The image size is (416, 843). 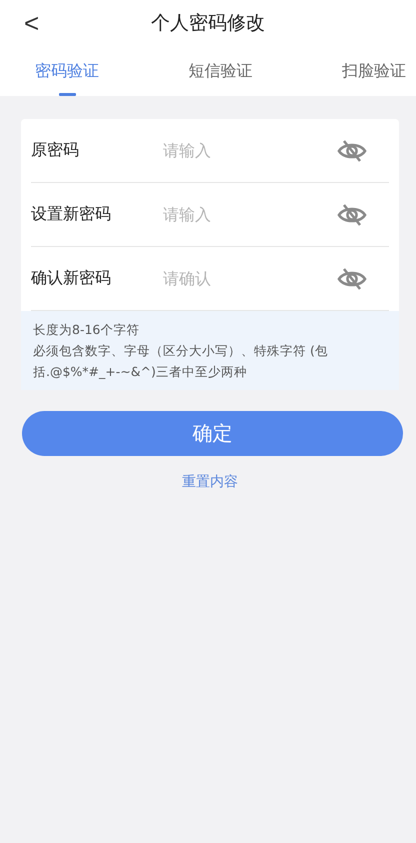 What do you see at coordinates (250, 278) in the screenshot?
I see `password-field: 请确认` at bounding box center [250, 278].